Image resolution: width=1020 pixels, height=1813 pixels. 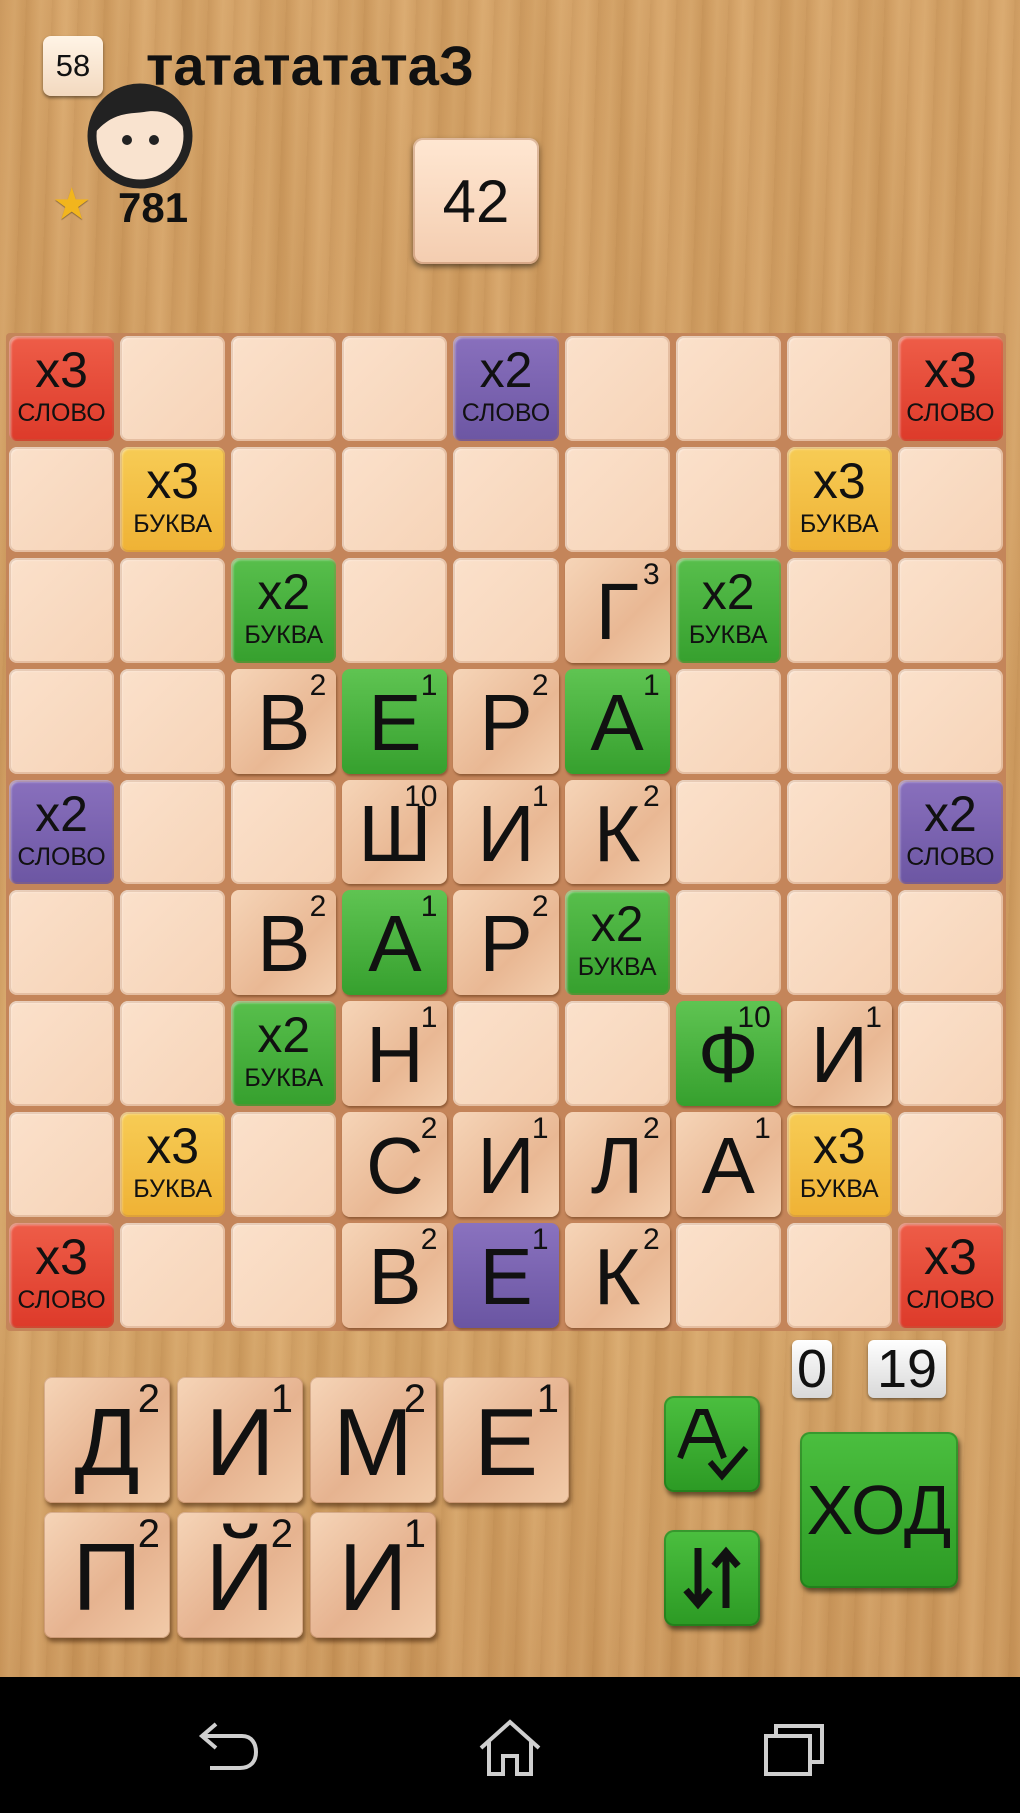 What do you see at coordinates (506, 1440) in the screenshot?
I see `rack-tile: Е1` at bounding box center [506, 1440].